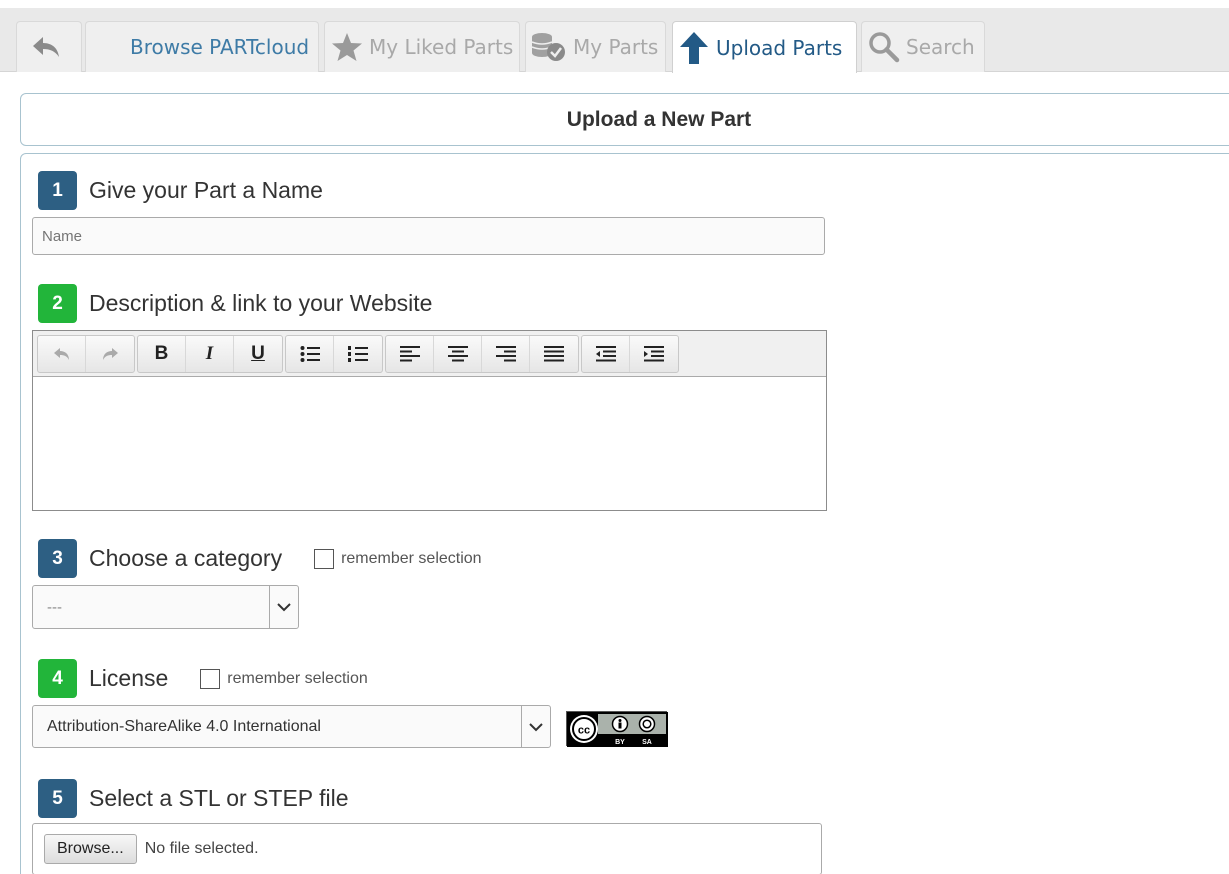 The image size is (1229, 874). Describe the element at coordinates (57, 798) in the screenshot. I see `step-number: 5` at that location.